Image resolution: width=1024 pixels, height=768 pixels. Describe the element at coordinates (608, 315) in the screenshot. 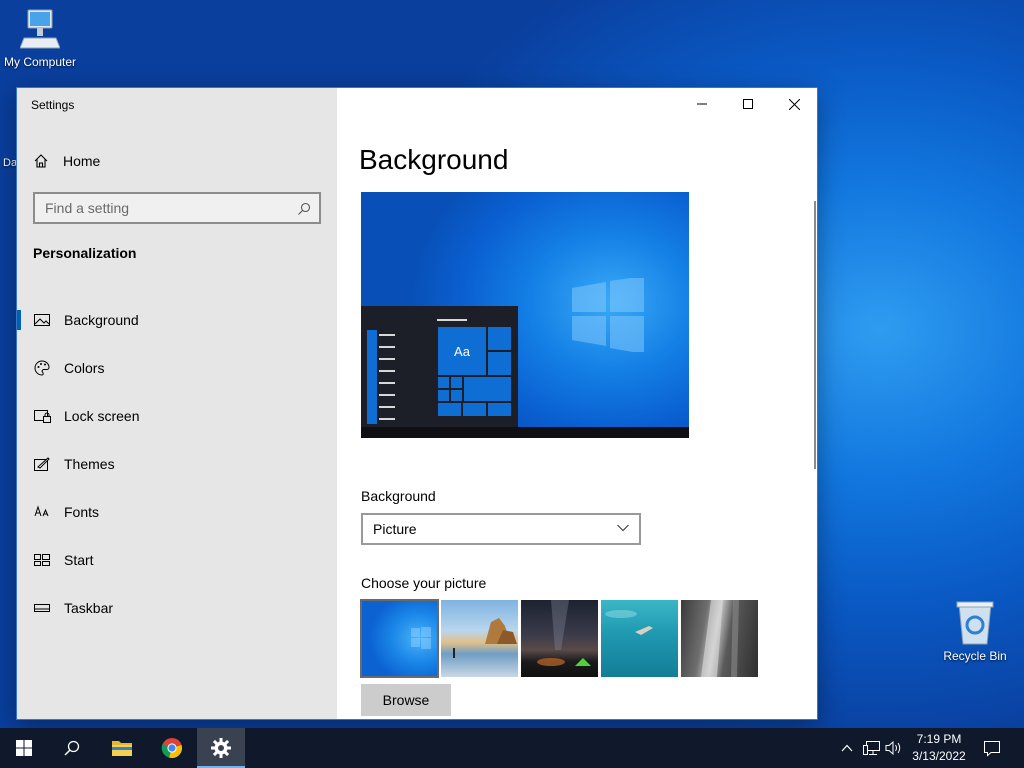

I see `windows-logo-wallpaper` at that location.